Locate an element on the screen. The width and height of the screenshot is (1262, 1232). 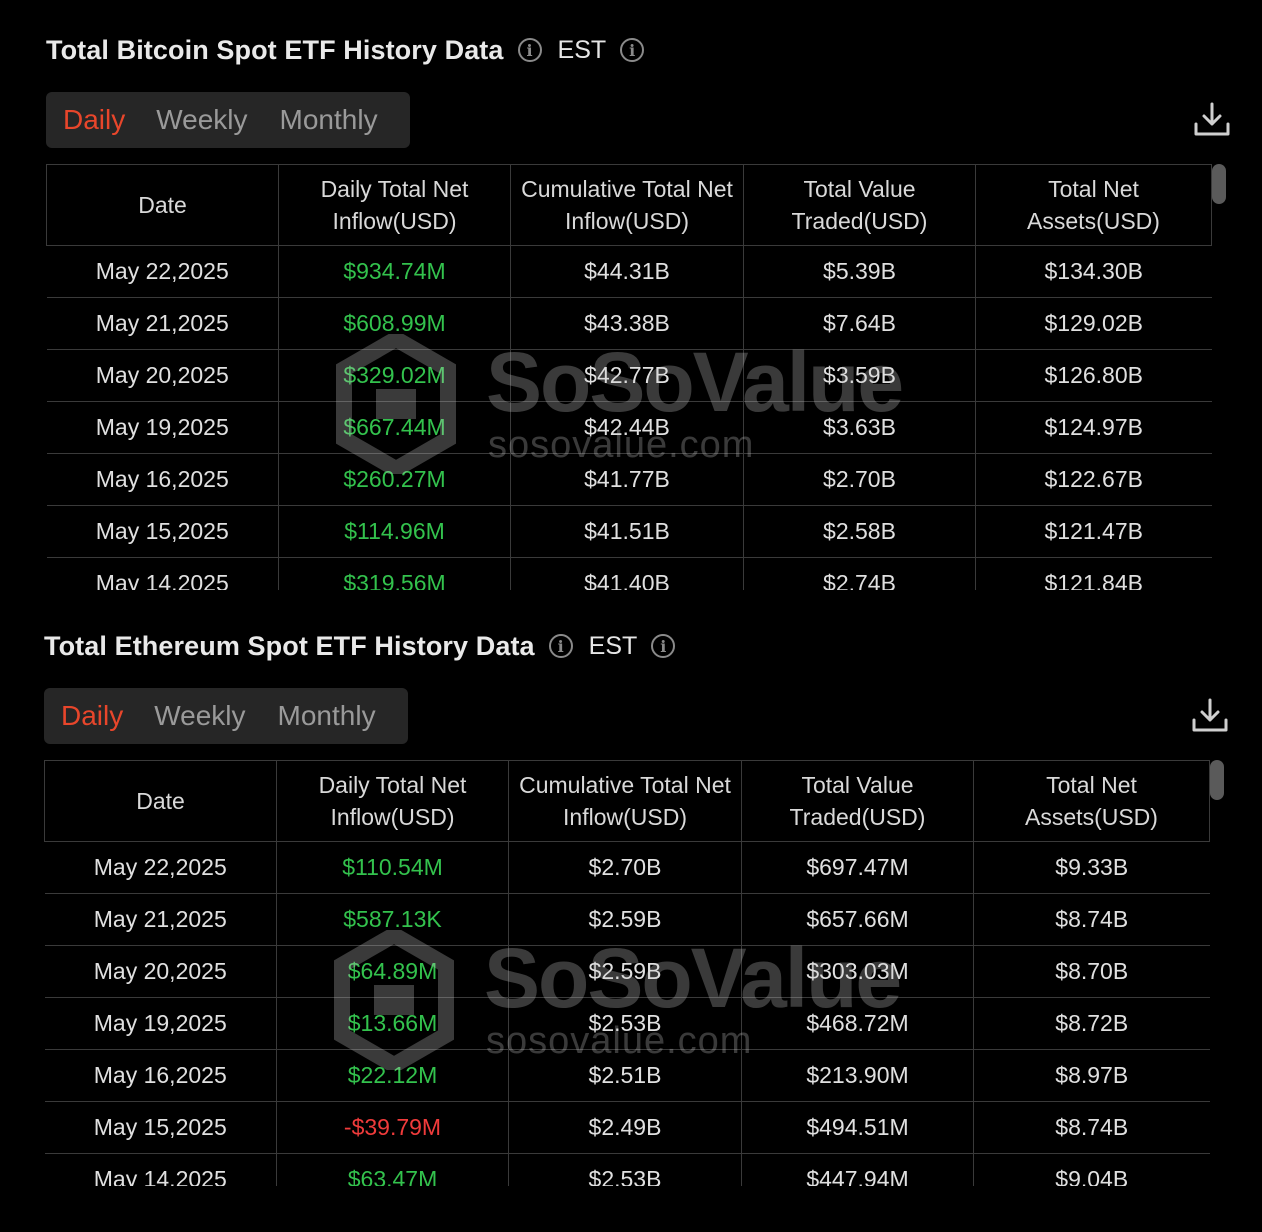
cell-total-net-assets: $126.80B is located at coordinates (1093, 375).